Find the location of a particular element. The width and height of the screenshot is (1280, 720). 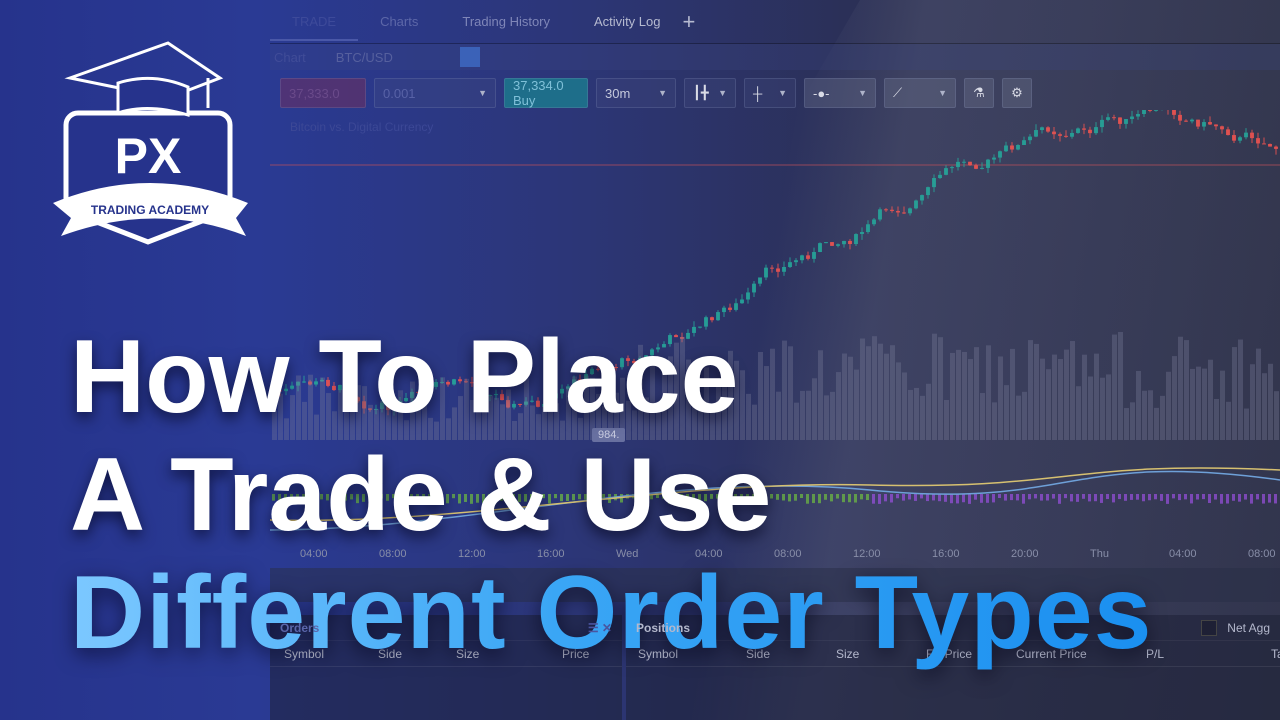

logo-px-text: PX is located at coordinates (148, 156).